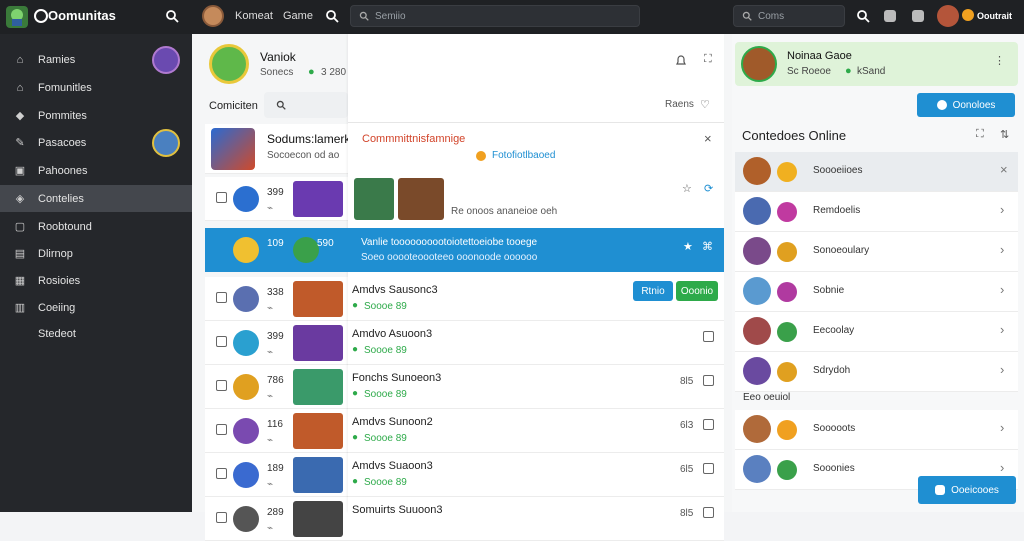  Describe the element at coordinates (967, 490) in the screenshot. I see `chat-button: Ooeicooes` at that location.